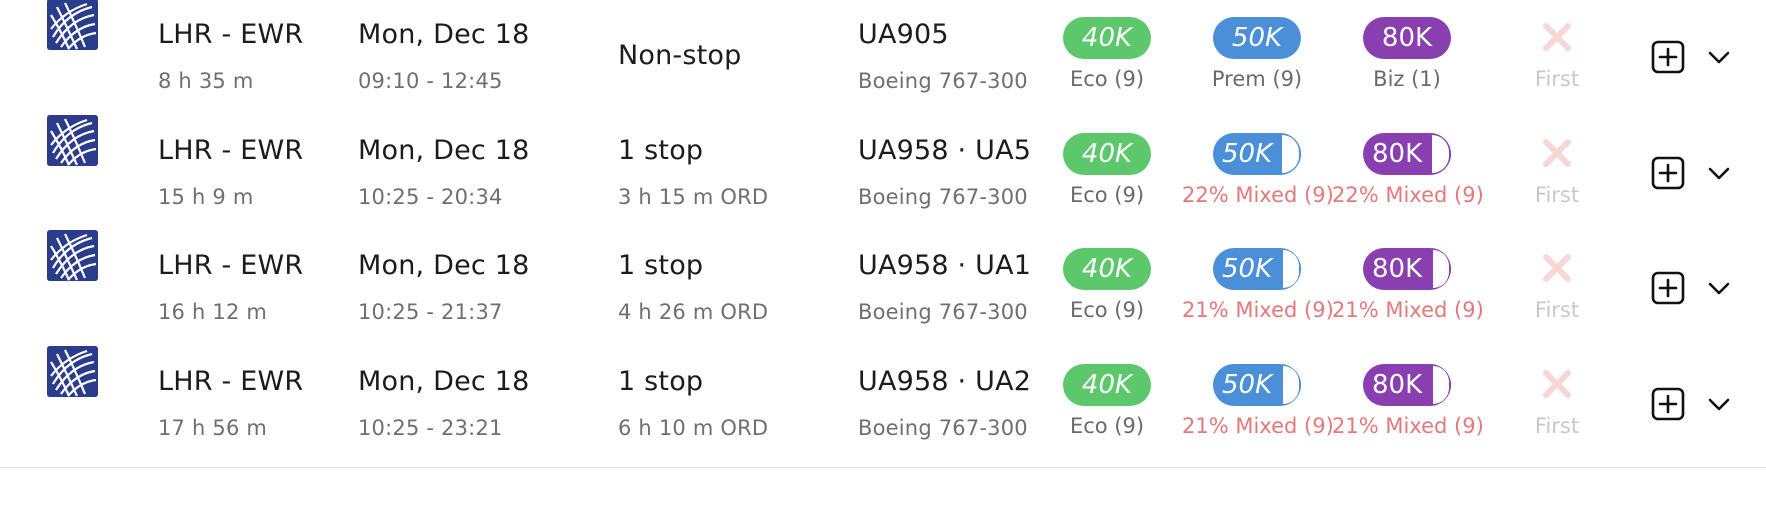 The width and height of the screenshot is (1766, 510). I want to click on layover-label: 4 h 26 m ORD, so click(693, 312).